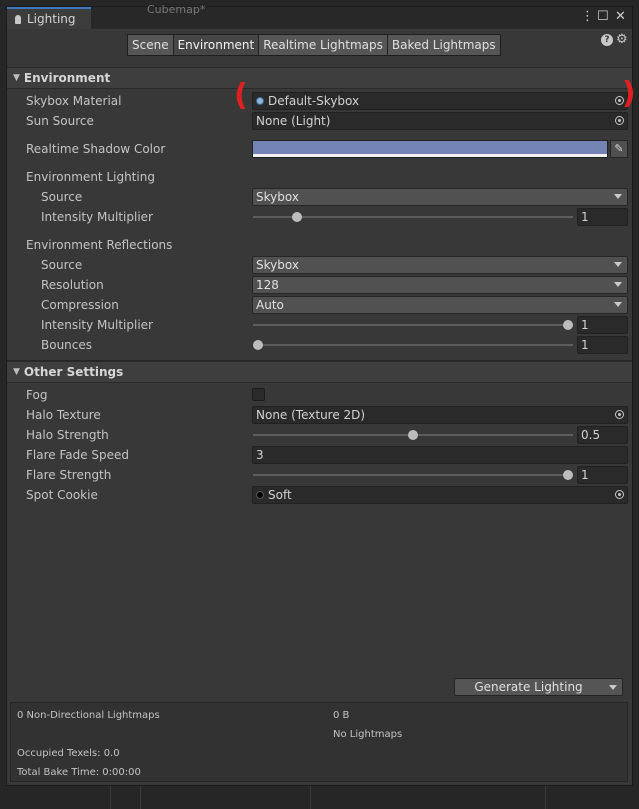  Describe the element at coordinates (620, 16) in the screenshot. I see `close-icon: ✕` at that location.